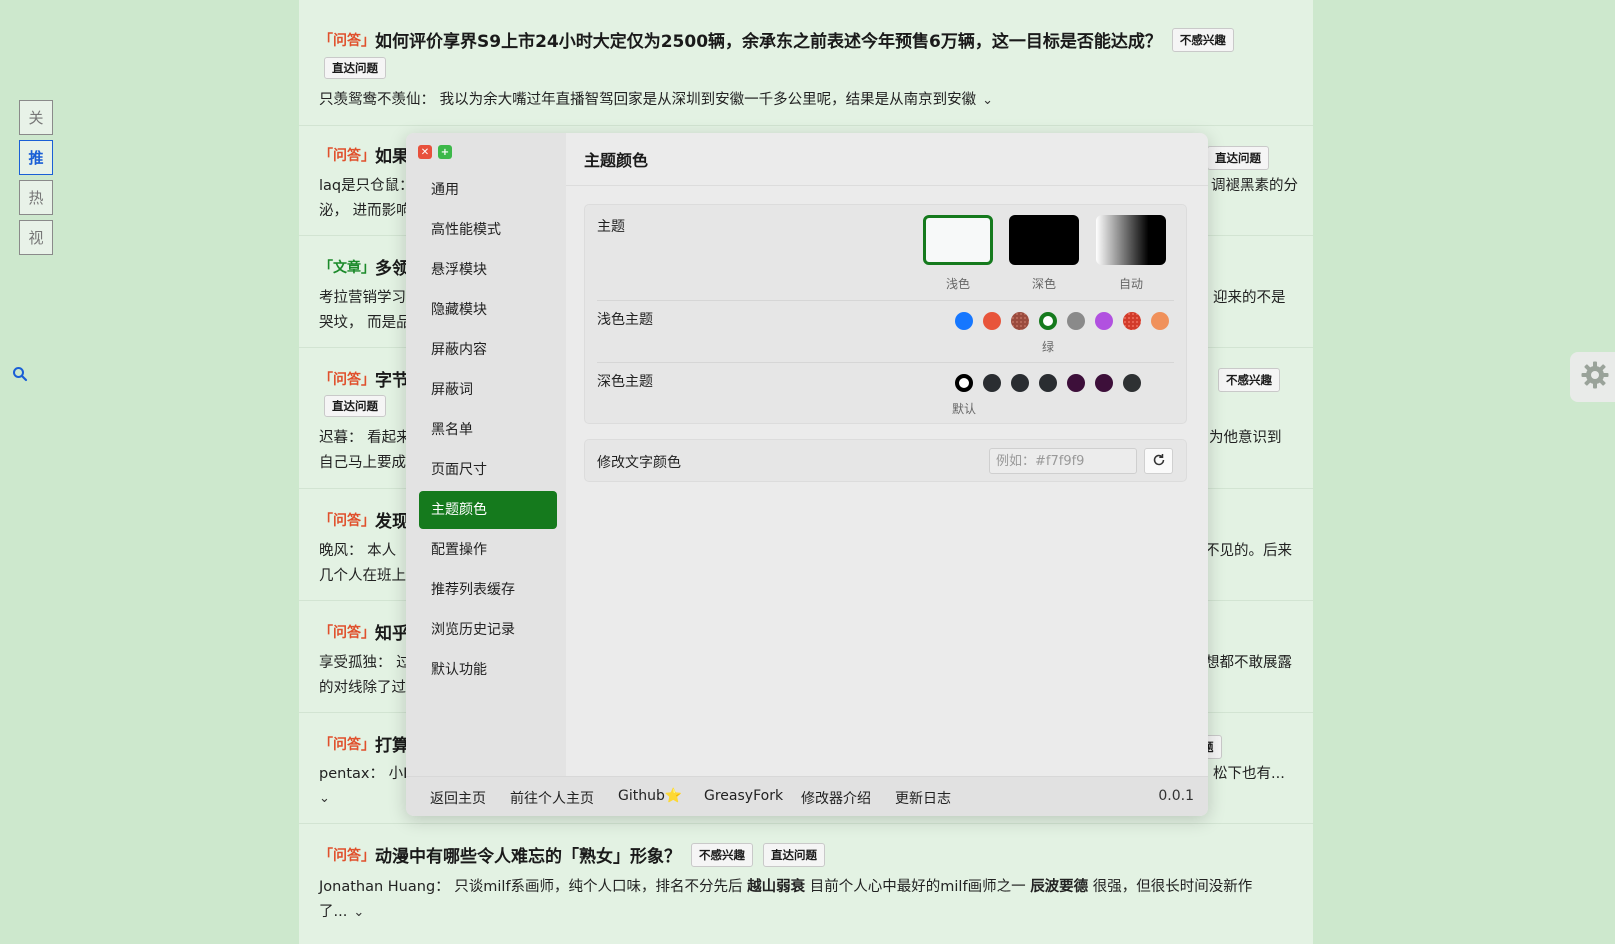  Describe the element at coordinates (369, 774) in the screenshot. I see `item-excerpt: pentax： 小ID` at that location.